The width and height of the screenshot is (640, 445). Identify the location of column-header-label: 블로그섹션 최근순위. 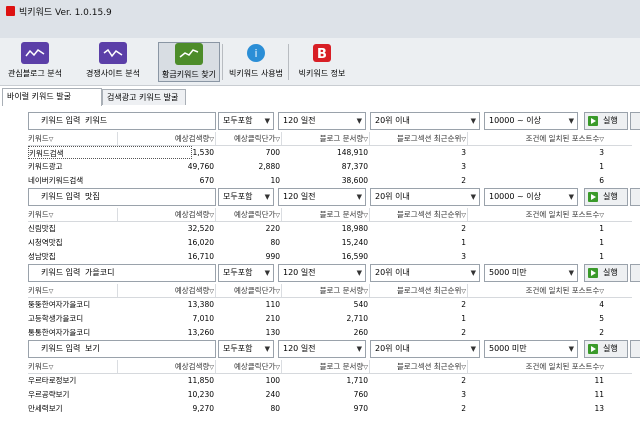
(429, 290).